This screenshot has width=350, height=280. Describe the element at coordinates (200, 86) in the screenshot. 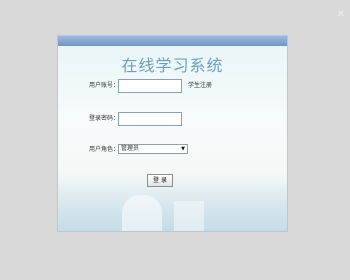

I see `student-register-link: 学生注册` at that location.